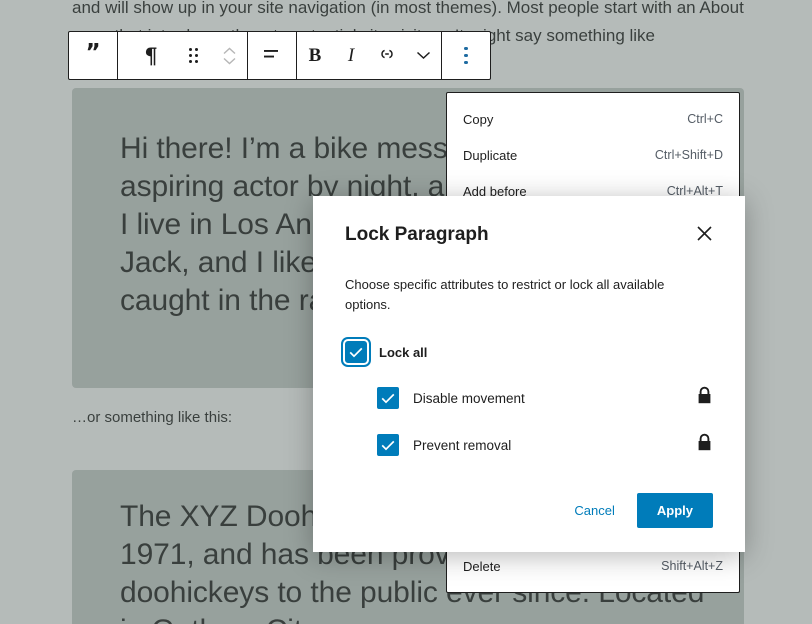 Image resolution: width=812 pixels, height=624 pixels. I want to click on block-options-button, so click(466, 55).